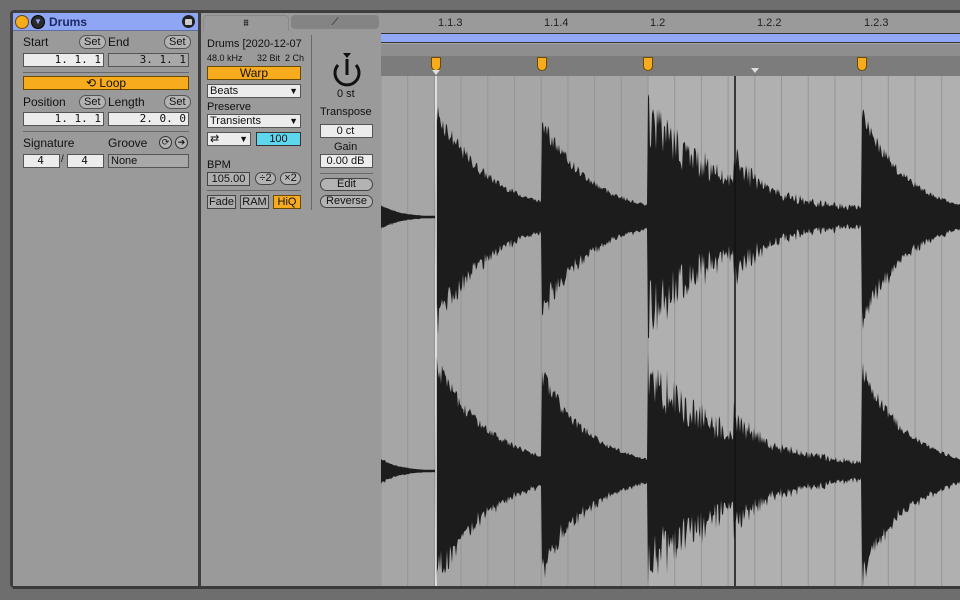 Image resolution: width=960 pixels, height=600 pixels. What do you see at coordinates (278, 139) in the screenshot?
I see `transient-envelope-field: 100` at bounding box center [278, 139].